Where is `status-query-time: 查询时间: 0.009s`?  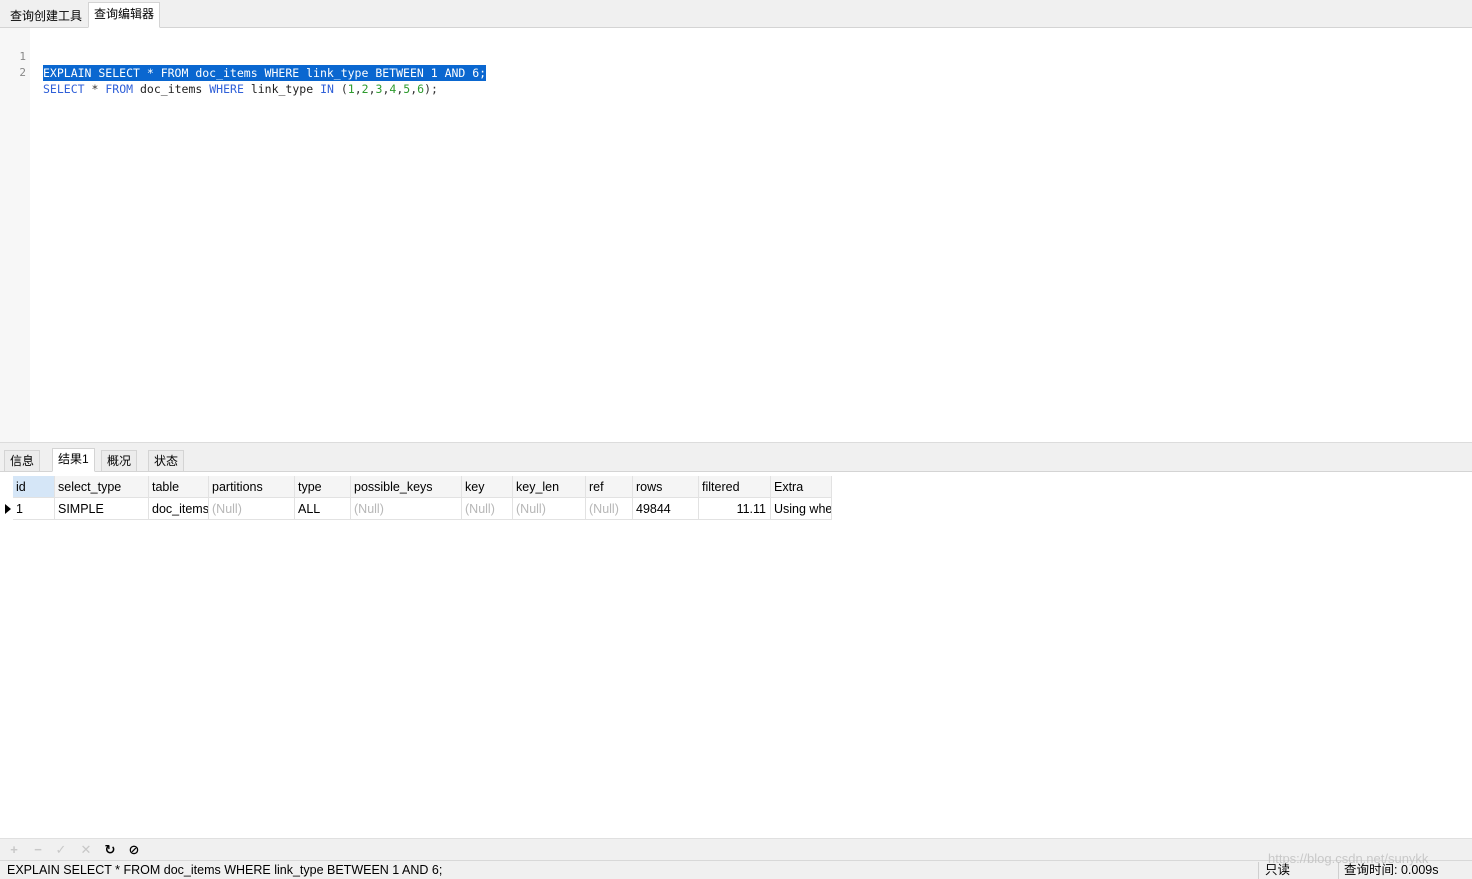 status-query-time: 查询时间: 0.009s is located at coordinates (1391, 870).